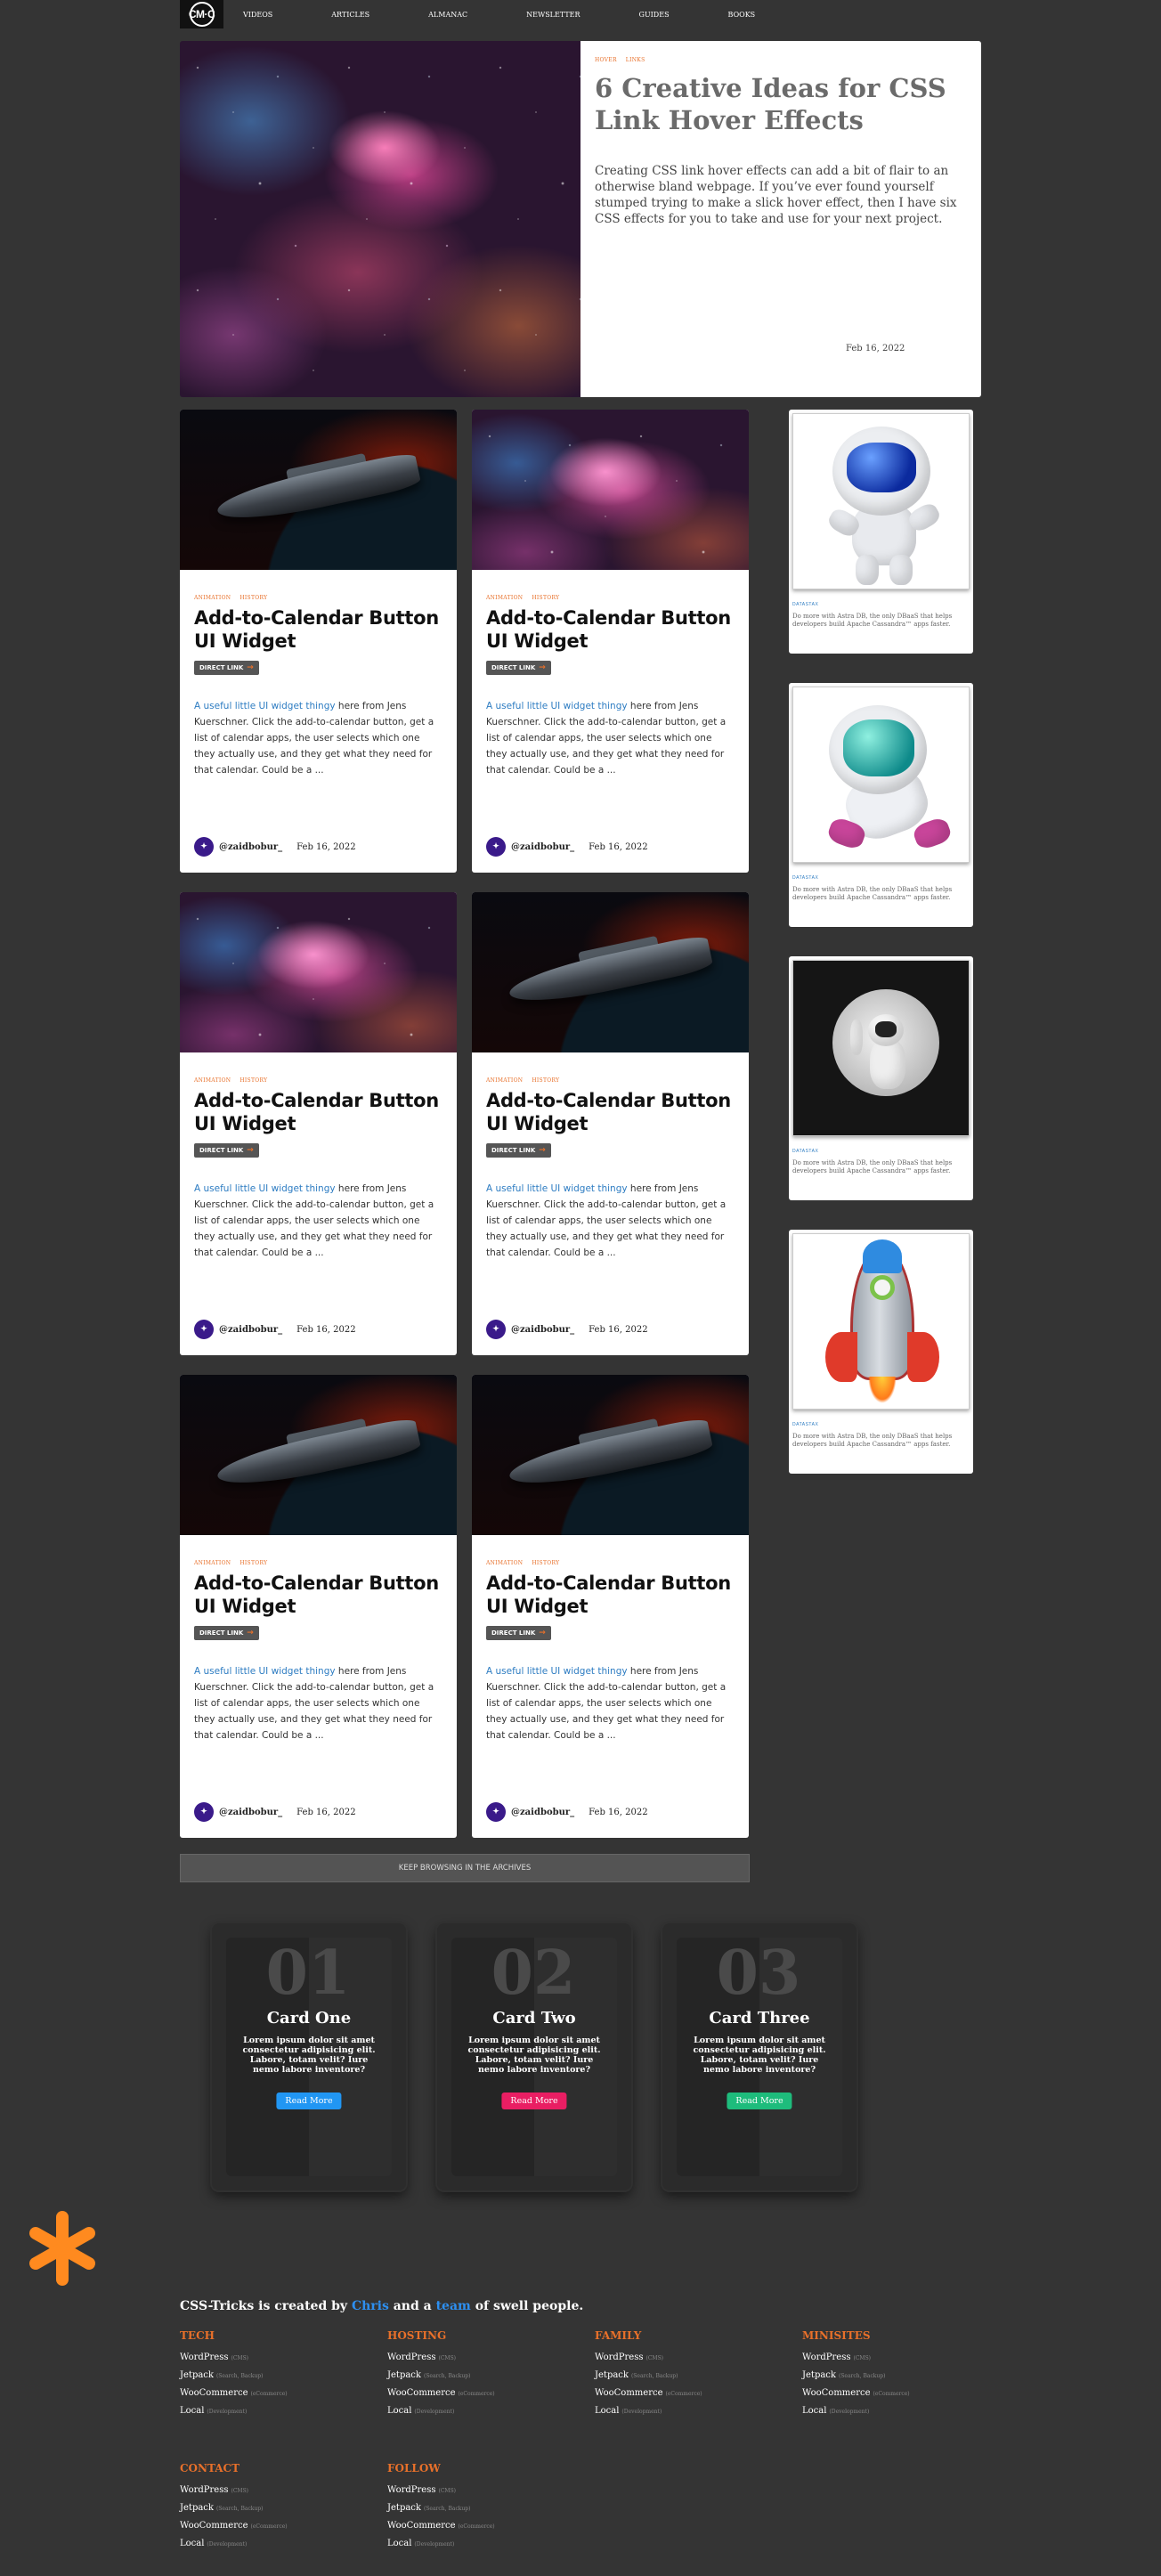 The height and width of the screenshot is (2576, 1161). Describe the element at coordinates (448, 15) in the screenshot. I see `nav-link-almanac: ALMANAC` at that location.